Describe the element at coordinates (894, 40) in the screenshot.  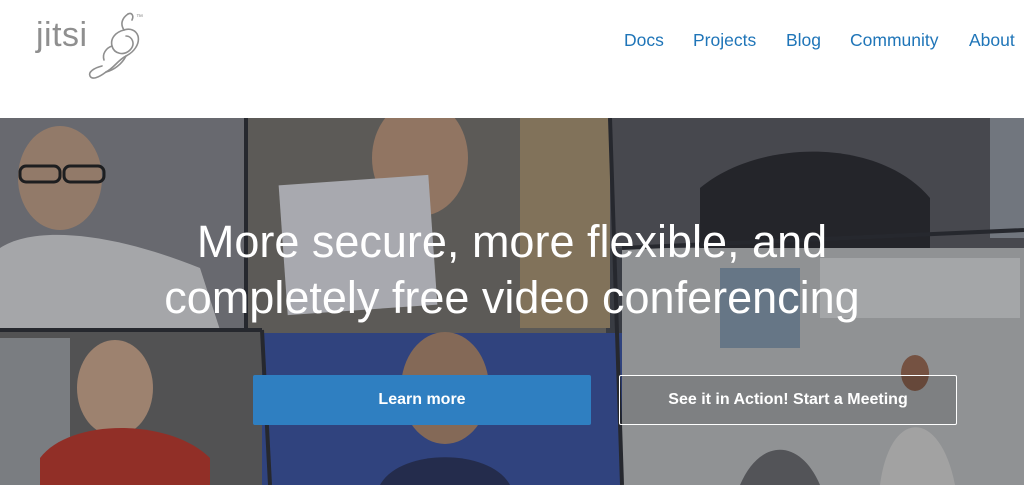
I see `nav-community: Community` at that location.